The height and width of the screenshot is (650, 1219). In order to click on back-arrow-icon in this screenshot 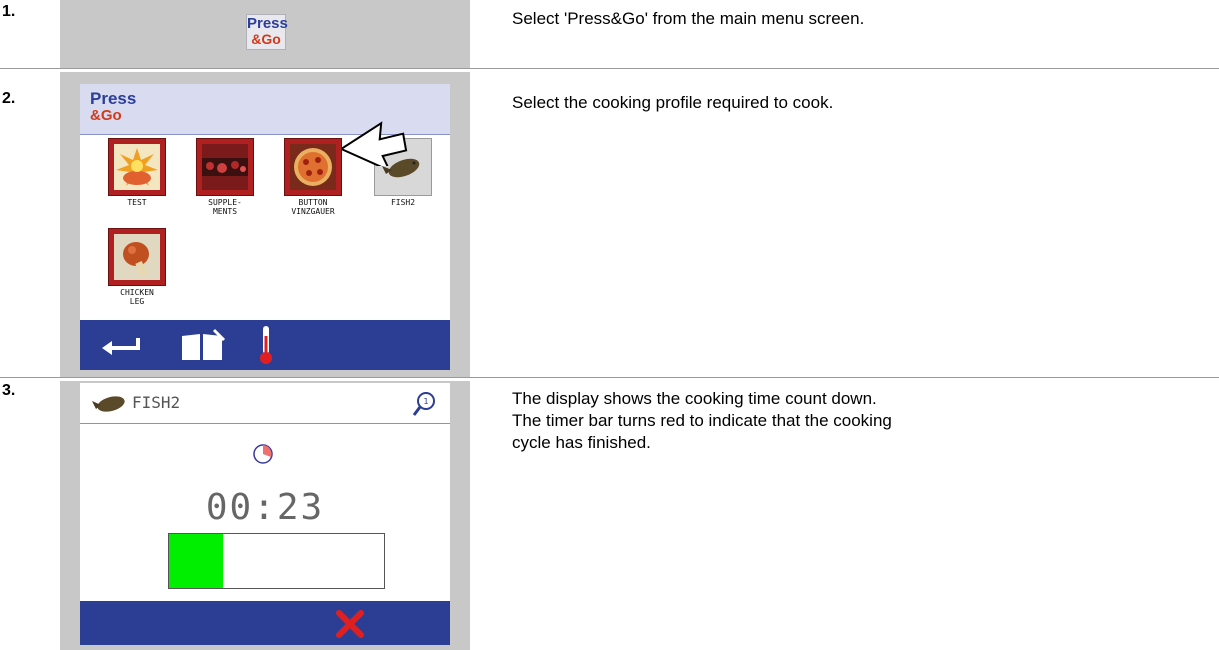, I will do `click(120, 345)`.